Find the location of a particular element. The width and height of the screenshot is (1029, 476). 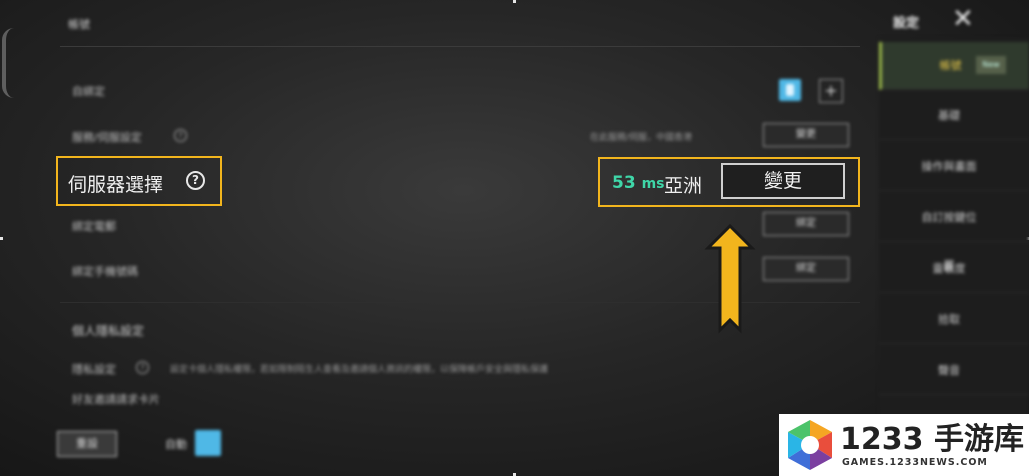

settings-sidebar: 帳號 New 基礎 操作與畫面 自訂按鍵位置 靈敏度 拾取 聲音 is located at coordinates (954, 257).